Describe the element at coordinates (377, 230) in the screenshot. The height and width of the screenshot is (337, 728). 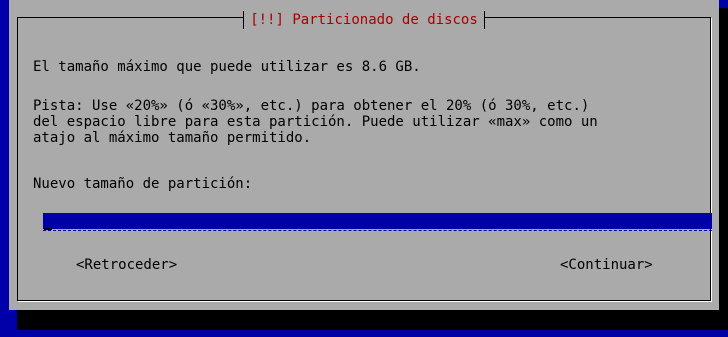
I see `input-underline` at that location.